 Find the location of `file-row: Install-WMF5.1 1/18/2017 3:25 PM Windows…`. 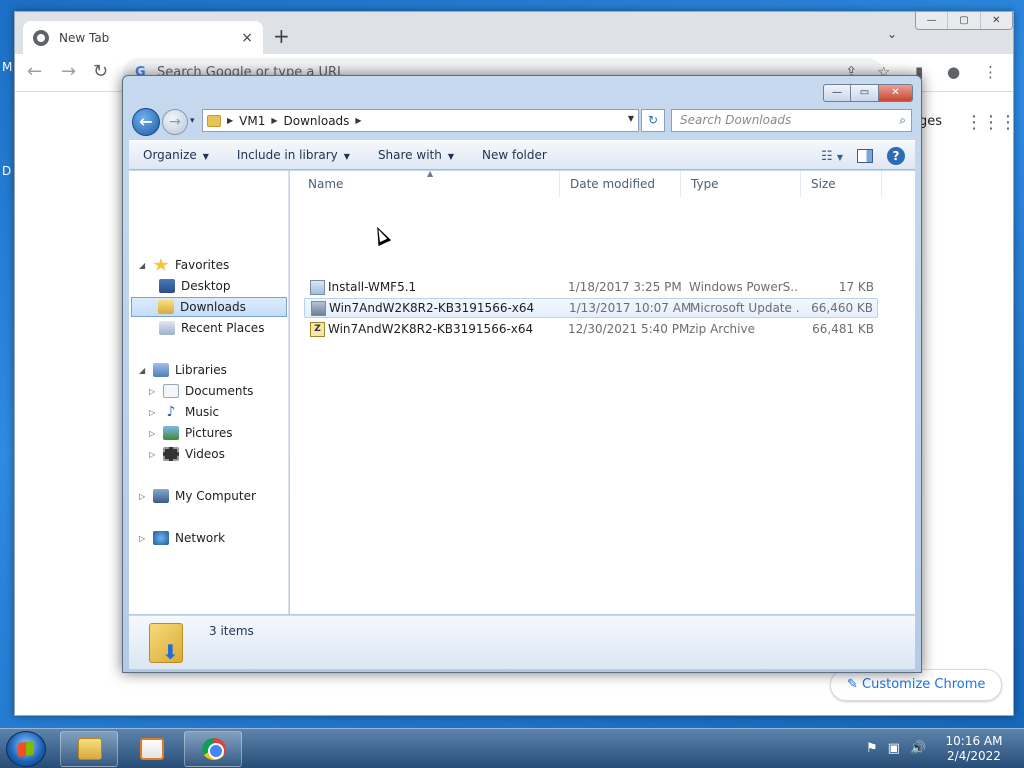

file-row: Install-WMF5.1 1/18/2017 3:25 PM Windows… is located at coordinates (591, 287).